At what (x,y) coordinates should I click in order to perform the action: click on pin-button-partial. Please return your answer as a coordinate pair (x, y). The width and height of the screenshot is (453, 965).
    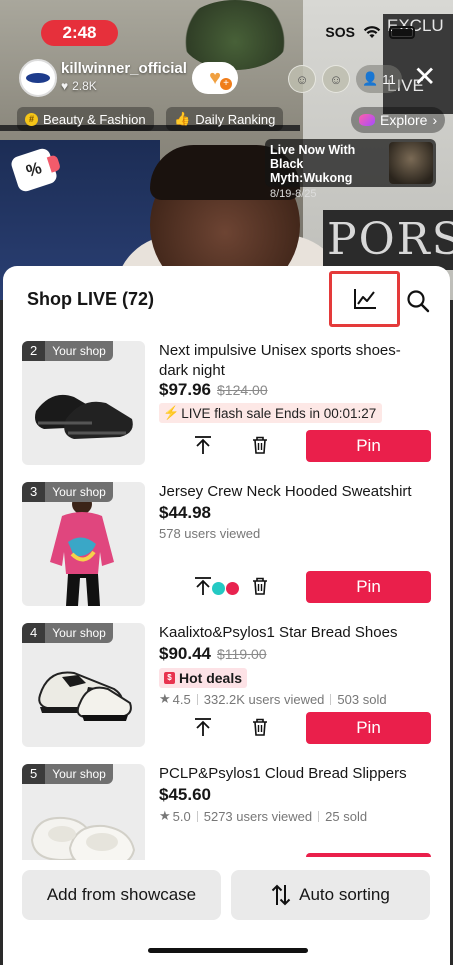
    Looking at the image, I should click on (368, 855).